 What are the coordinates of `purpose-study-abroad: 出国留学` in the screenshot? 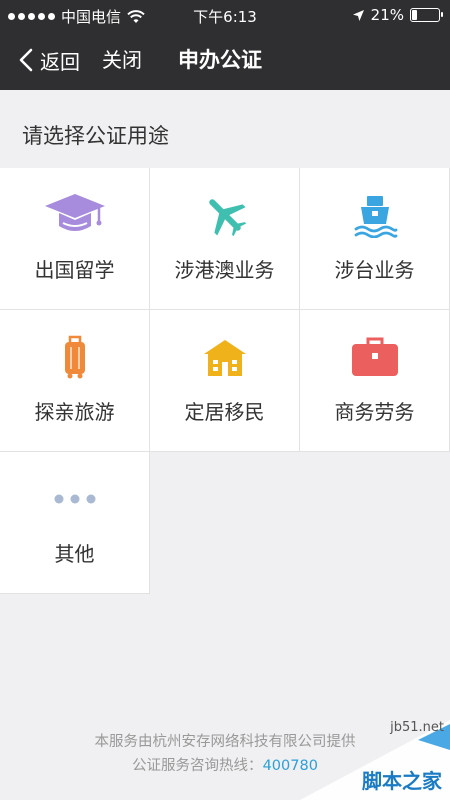 It's located at (75, 239).